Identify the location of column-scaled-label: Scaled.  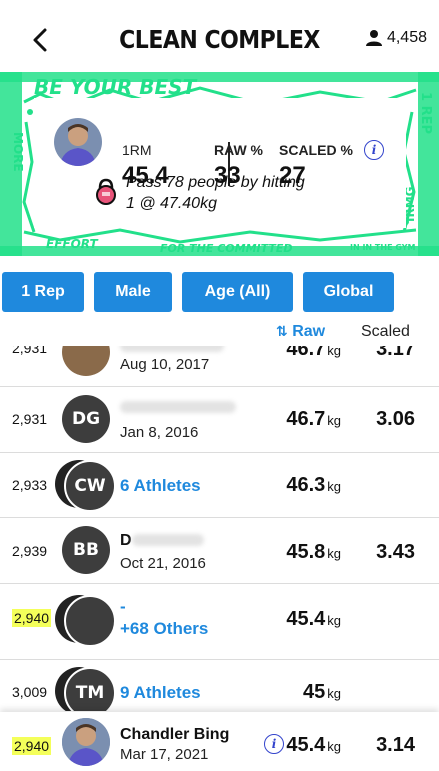
(385, 332).